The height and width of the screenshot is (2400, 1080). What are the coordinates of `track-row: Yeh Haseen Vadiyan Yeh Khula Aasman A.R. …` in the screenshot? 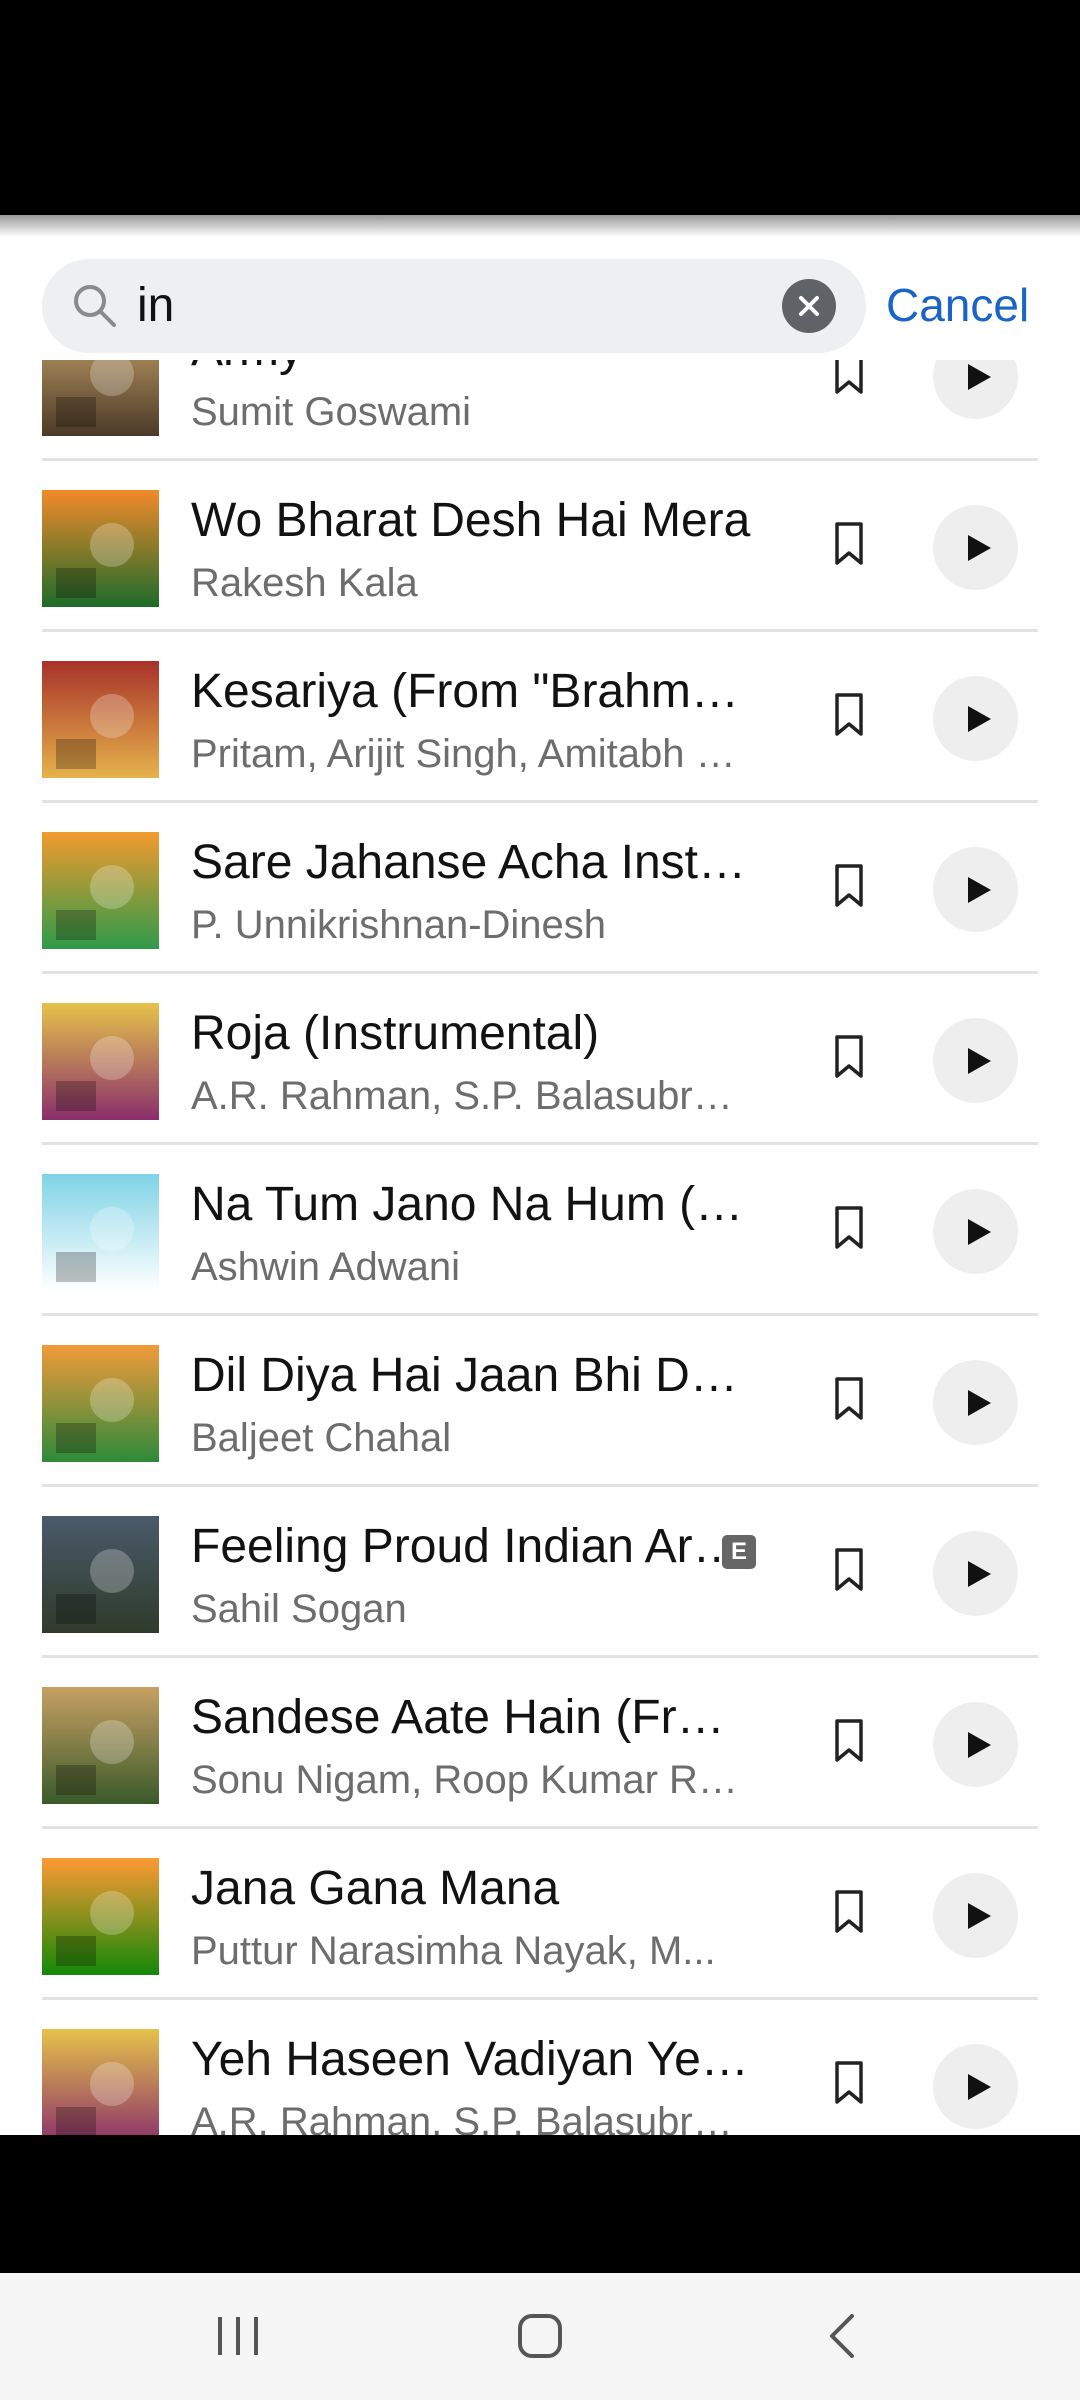 It's located at (540, 2067).